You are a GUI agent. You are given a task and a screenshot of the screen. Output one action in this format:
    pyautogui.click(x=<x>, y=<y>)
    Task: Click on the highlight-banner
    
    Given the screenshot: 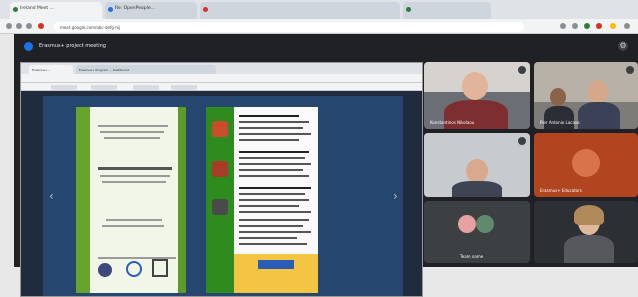 What is the action you would take?
    pyautogui.click(x=276, y=273)
    